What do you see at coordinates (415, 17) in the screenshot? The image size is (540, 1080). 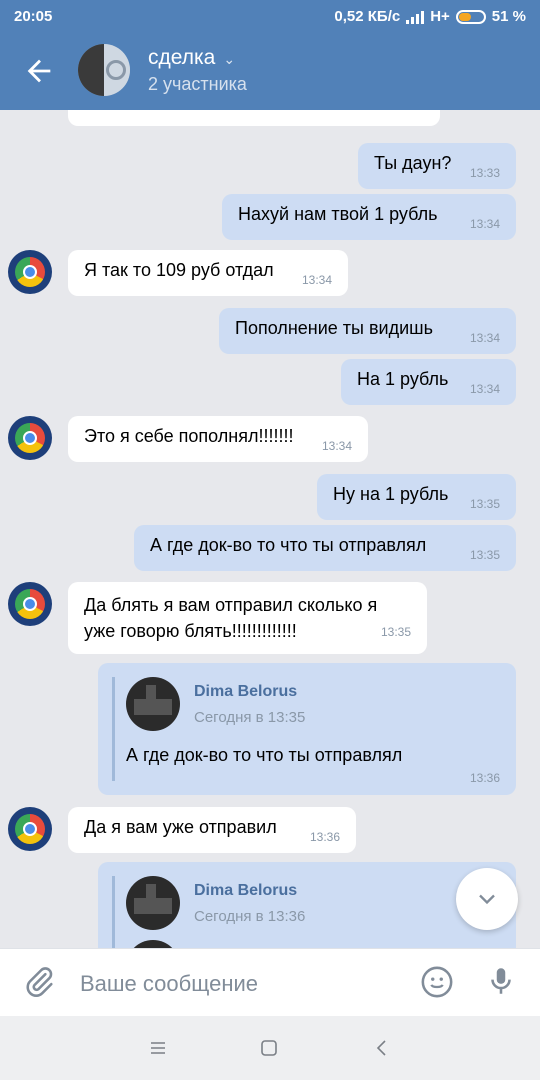 I see `signal-icon` at bounding box center [415, 17].